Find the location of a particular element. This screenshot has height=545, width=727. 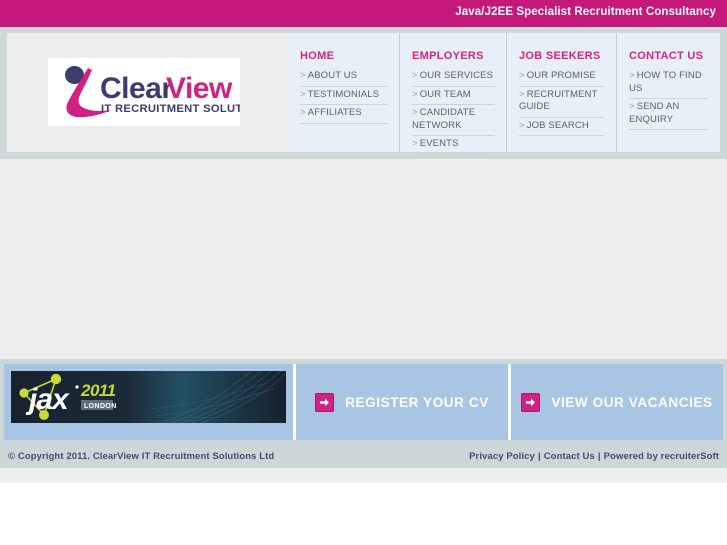

jax-banner-cell: jax 2011 LONDON is located at coordinates (148, 402).